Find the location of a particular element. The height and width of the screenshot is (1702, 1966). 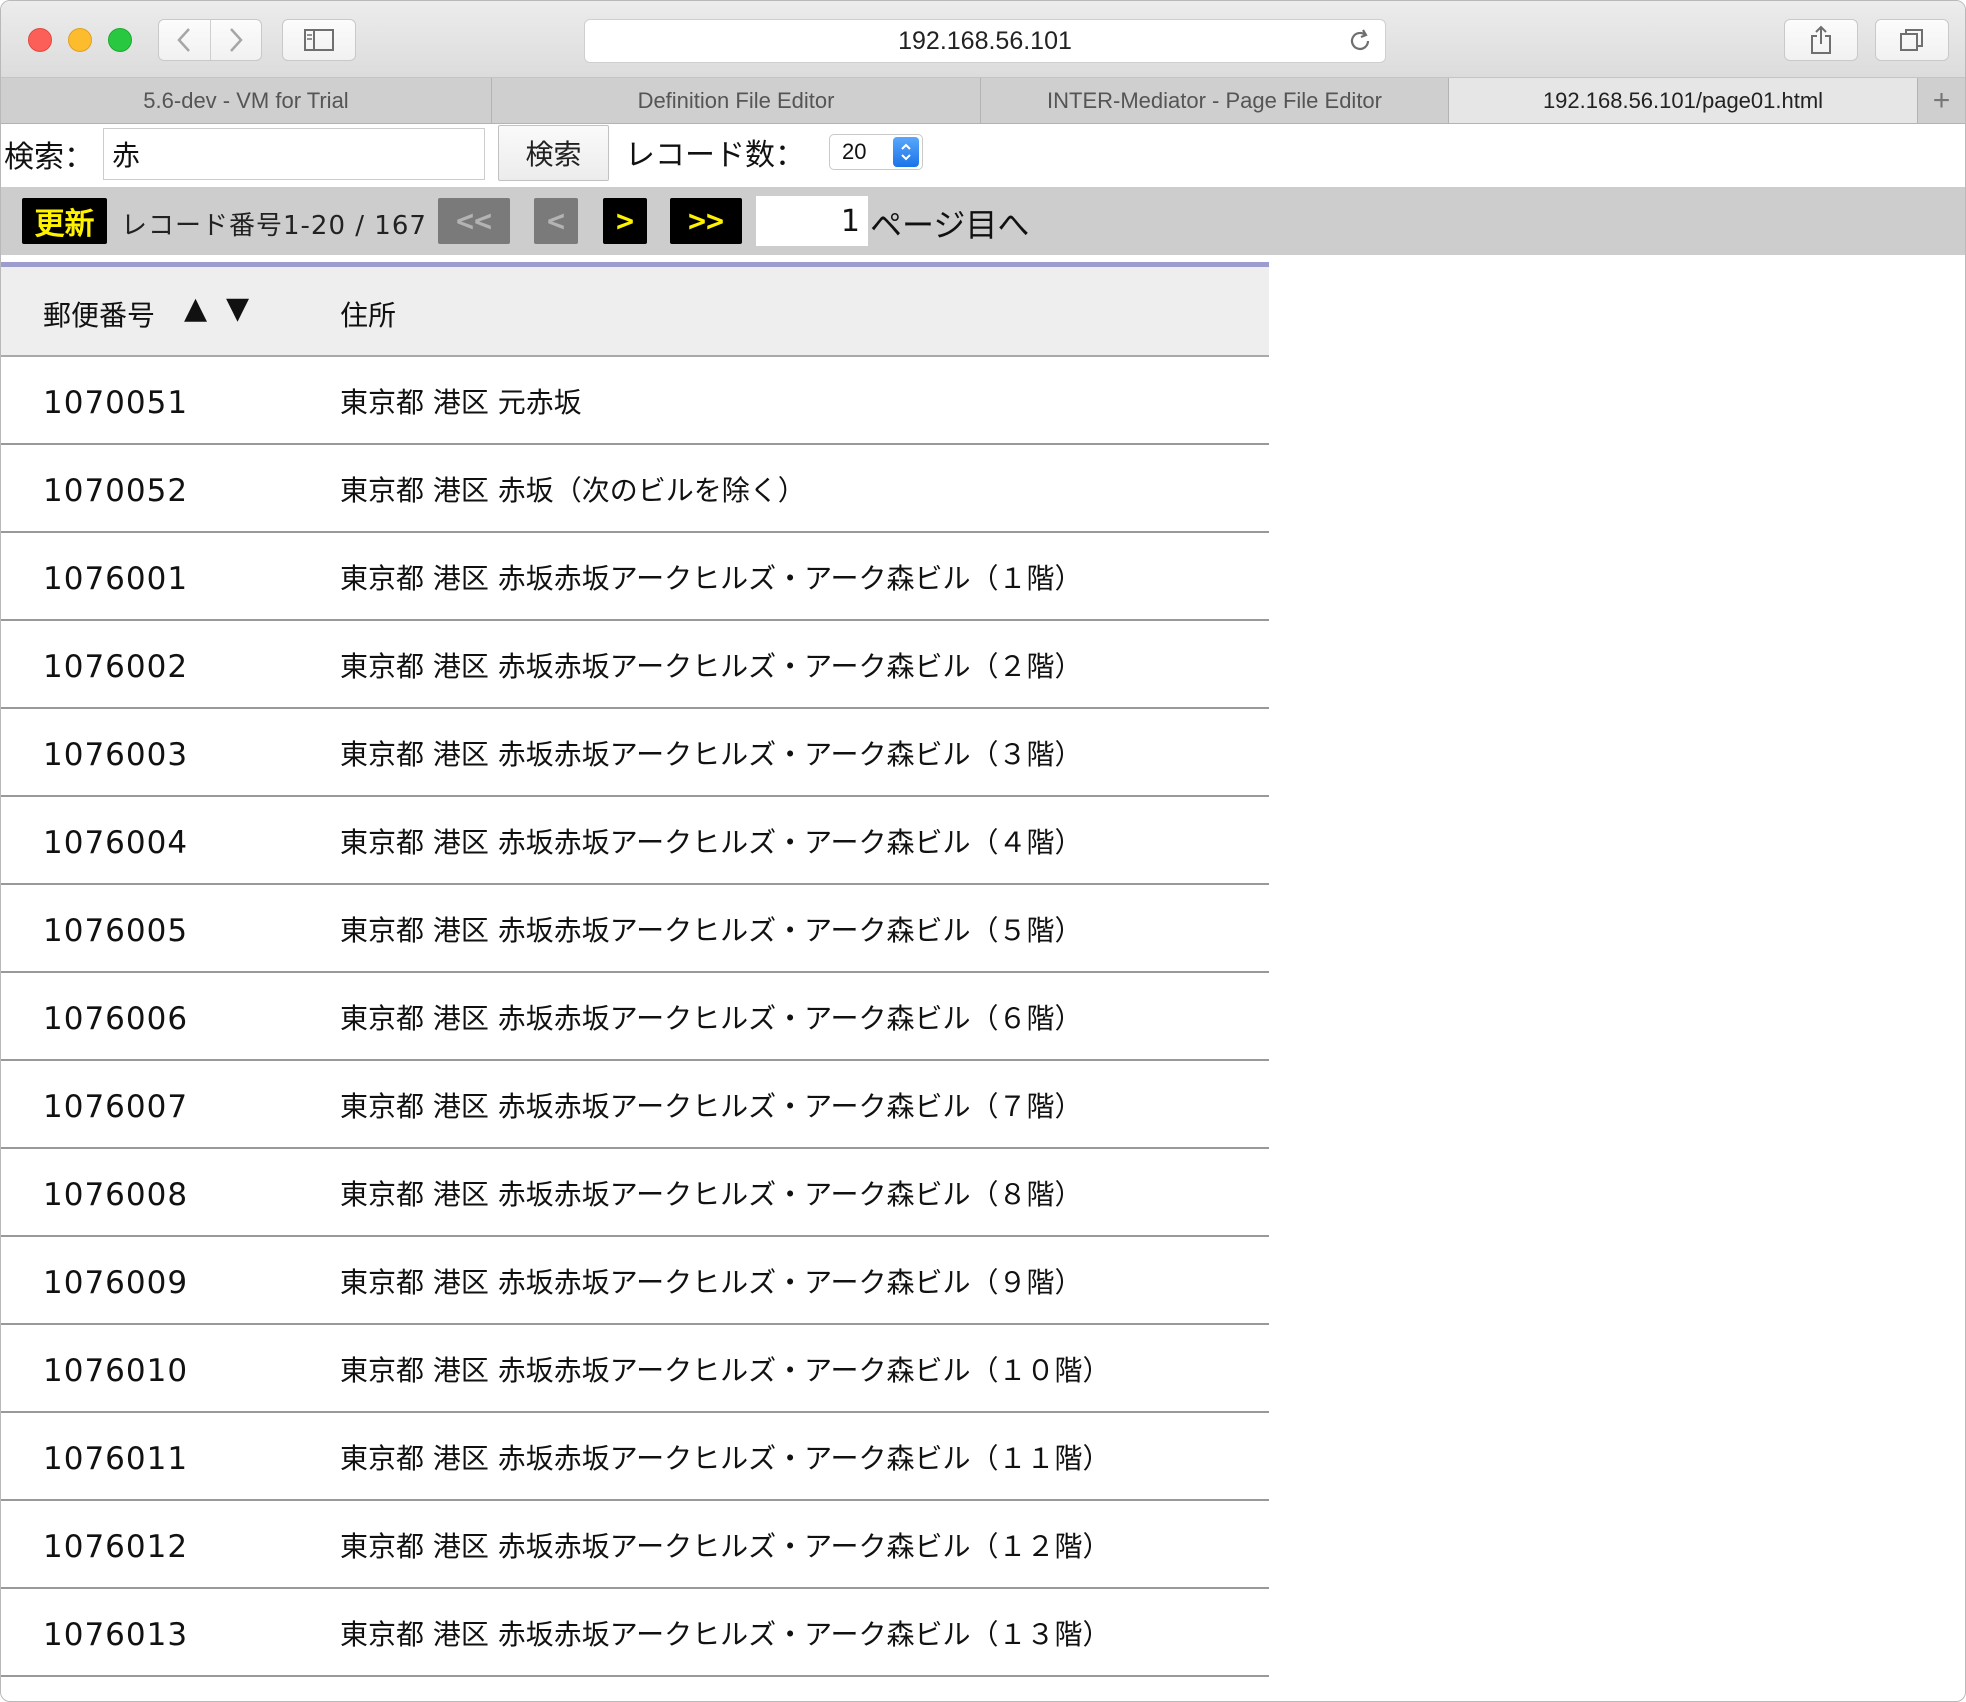

record-count-select: 20 is located at coordinates (876, 152).